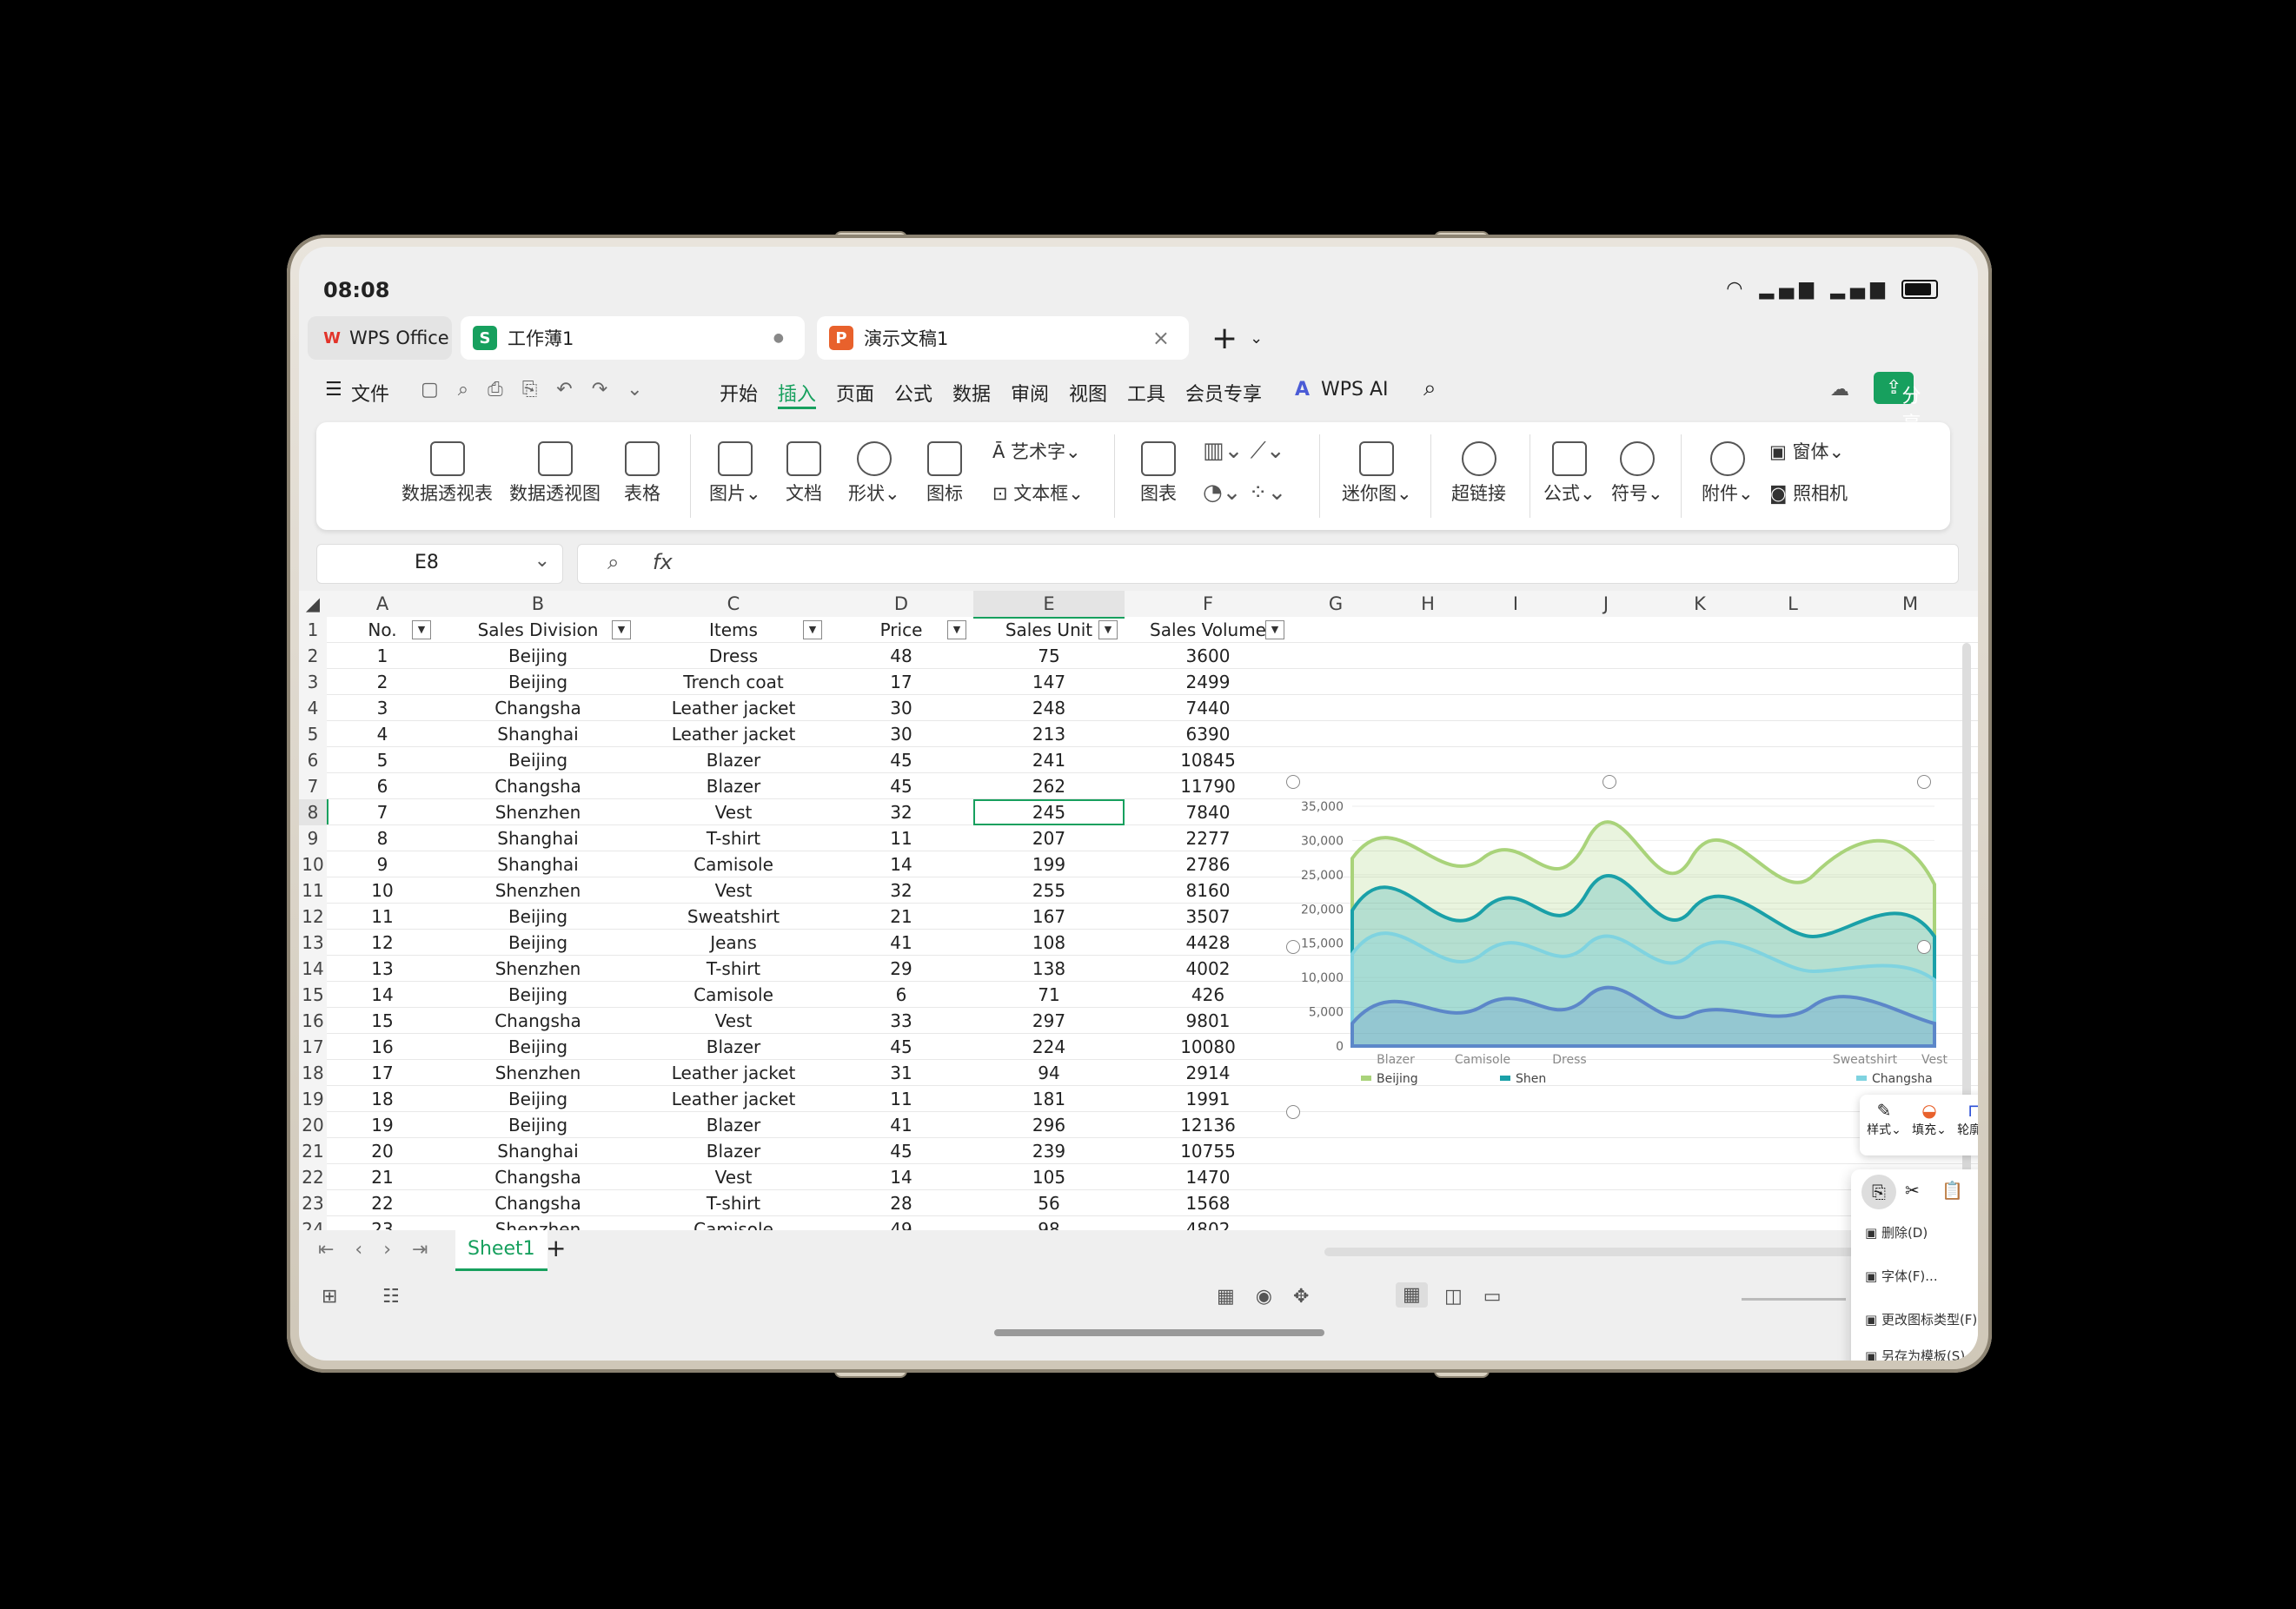  I want to click on fx-icon: fx, so click(663, 562).